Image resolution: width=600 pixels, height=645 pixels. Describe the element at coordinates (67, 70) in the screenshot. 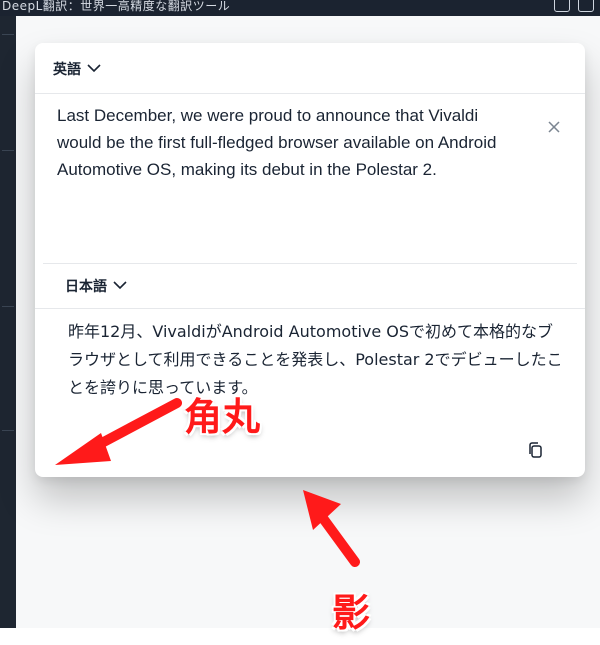

I see `source-language-label: 英語` at that location.